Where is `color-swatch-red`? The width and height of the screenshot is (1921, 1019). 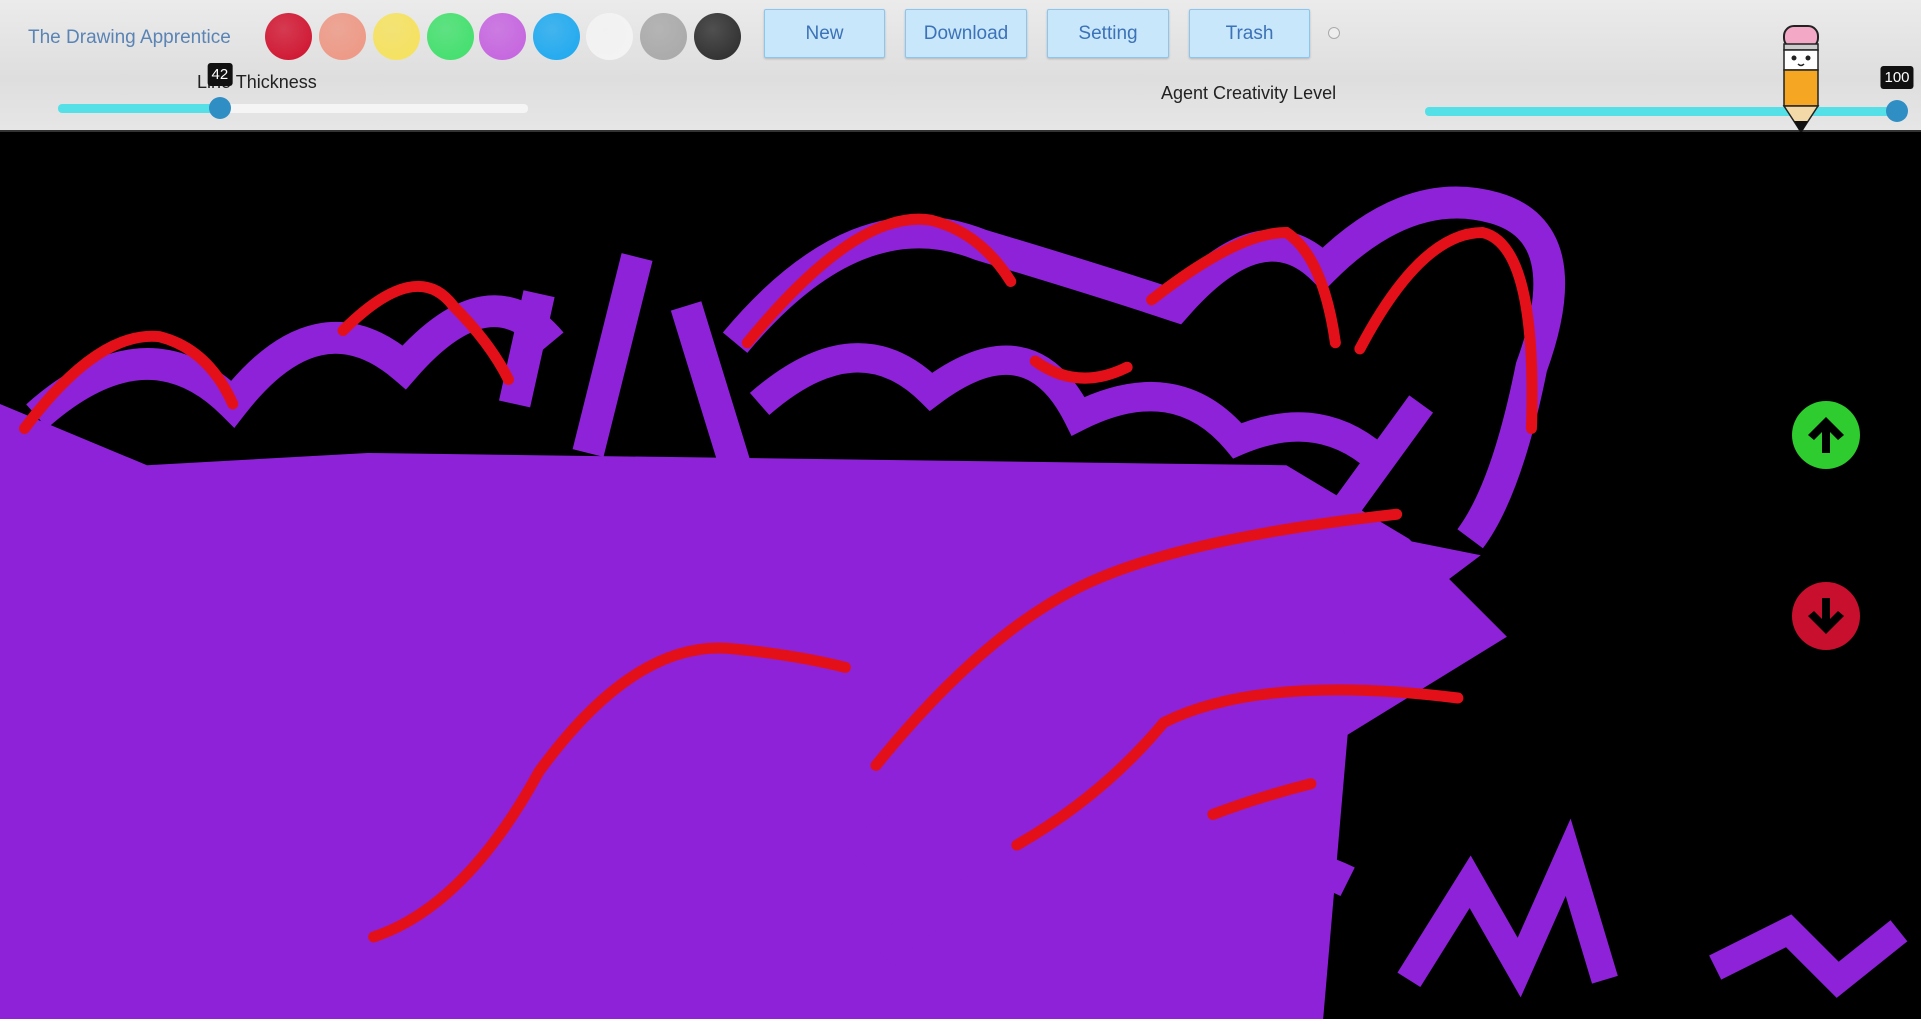 color-swatch-red is located at coordinates (288, 36).